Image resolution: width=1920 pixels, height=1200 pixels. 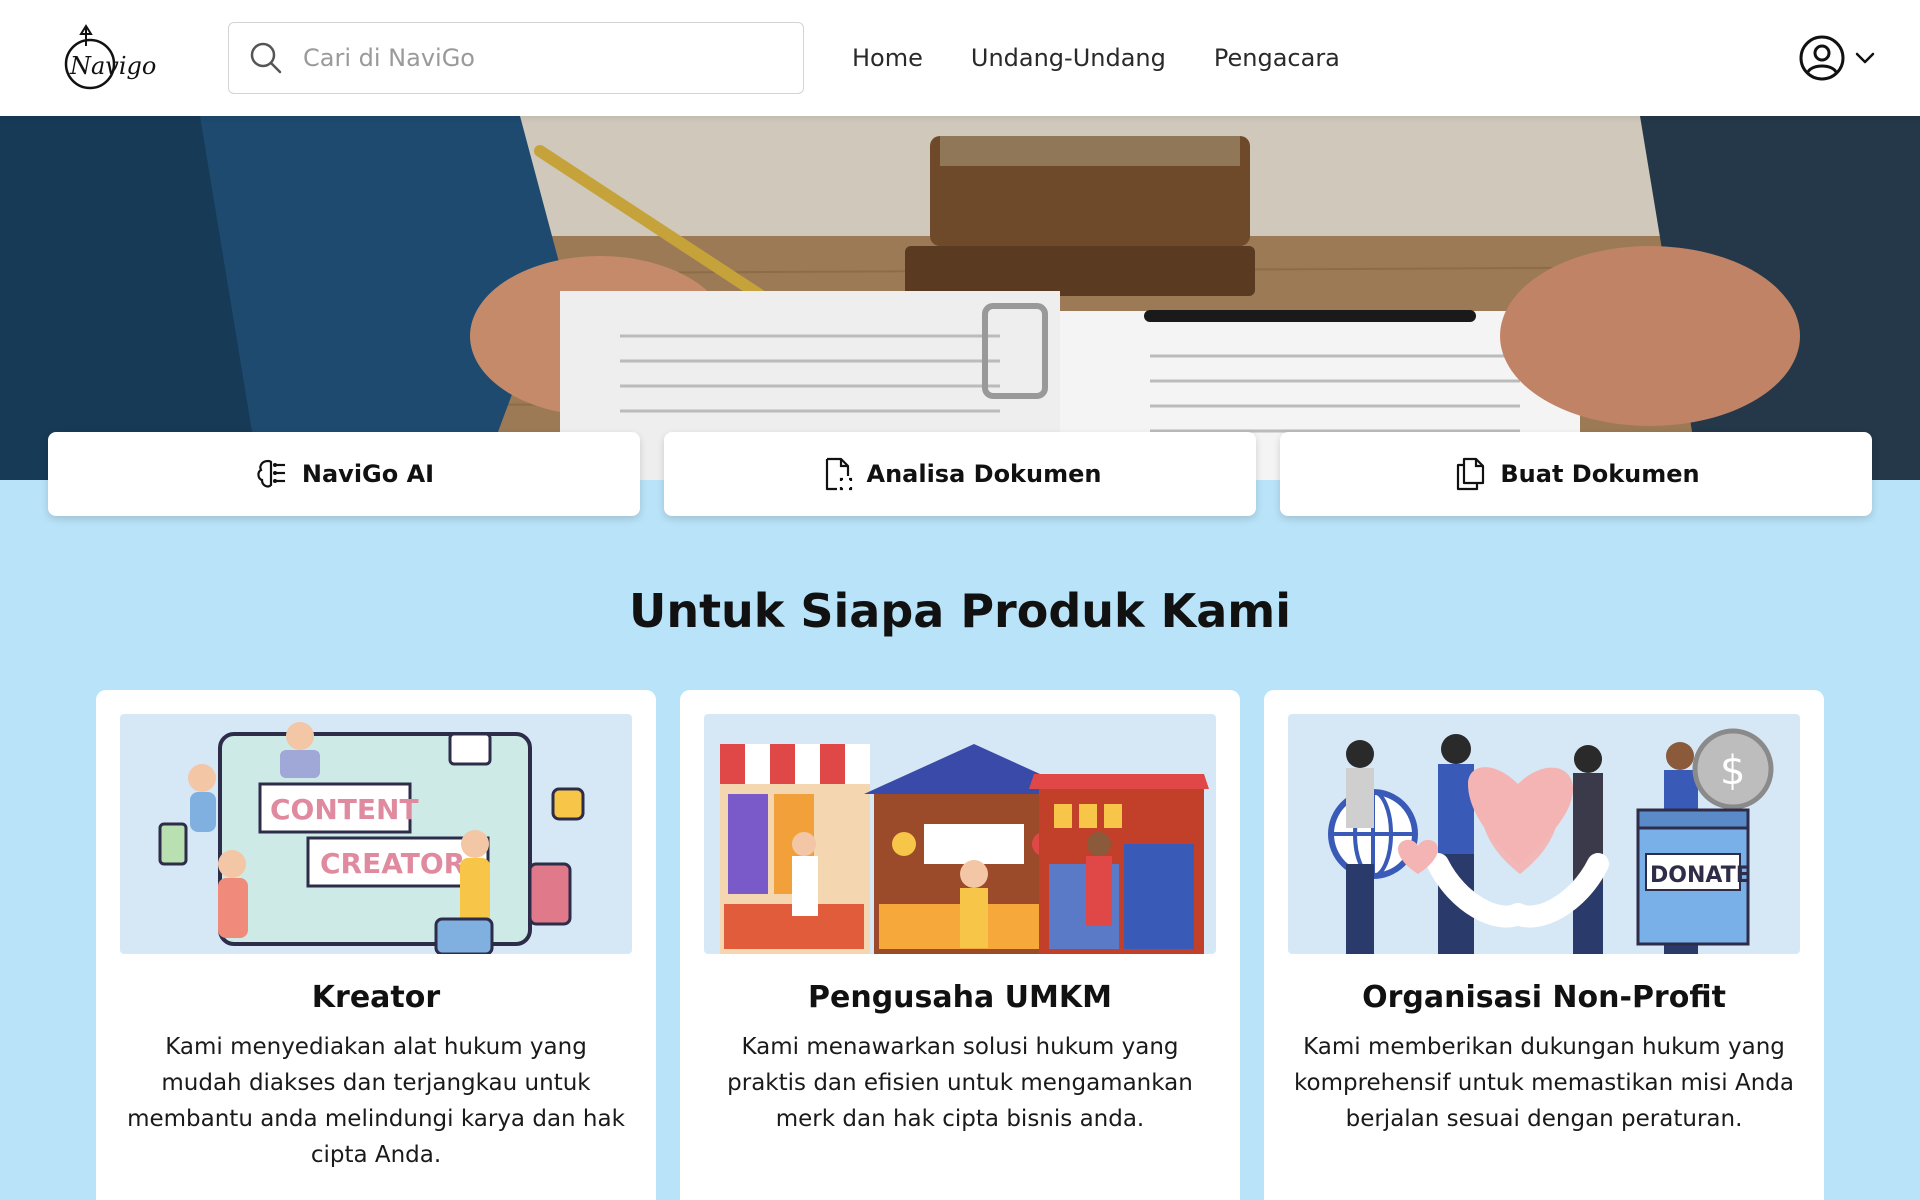 I want to click on product-title-nonprofit: Organisasi Non-Profit, so click(x=1544, y=997).